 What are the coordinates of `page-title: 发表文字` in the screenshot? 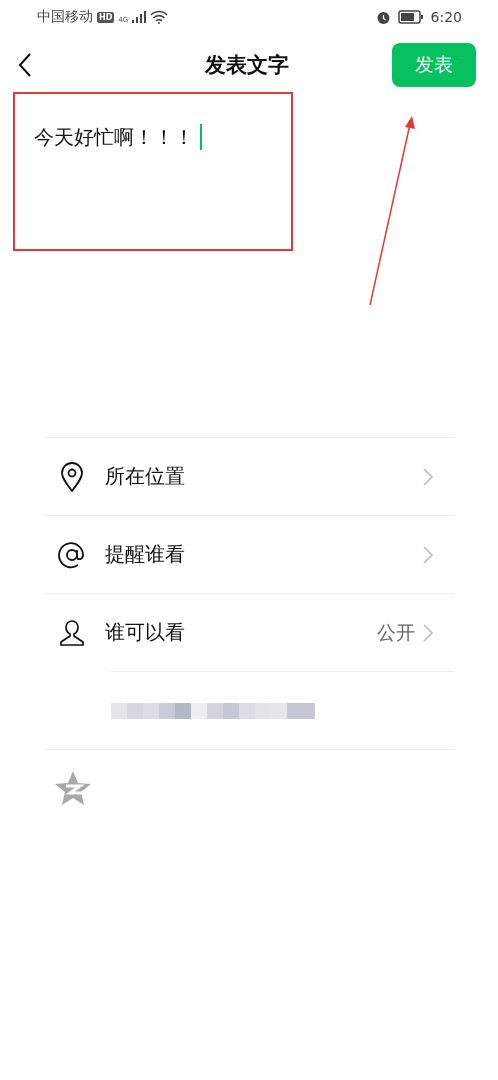 It's located at (247, 65).